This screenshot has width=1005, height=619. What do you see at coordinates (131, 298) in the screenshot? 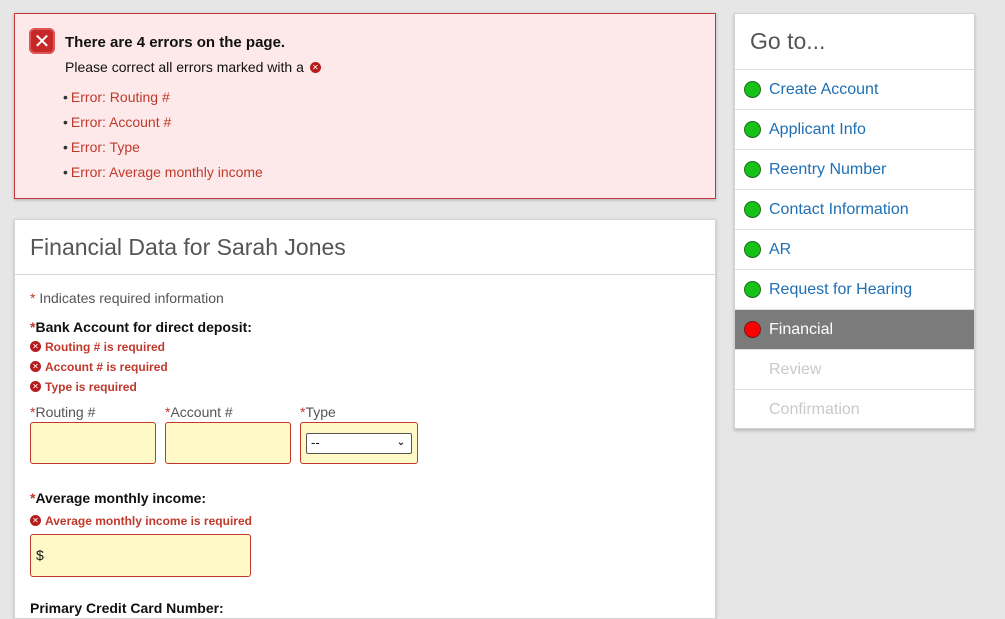
I see `required-note-text: Indicates required information` at bounding box center [131, 298].